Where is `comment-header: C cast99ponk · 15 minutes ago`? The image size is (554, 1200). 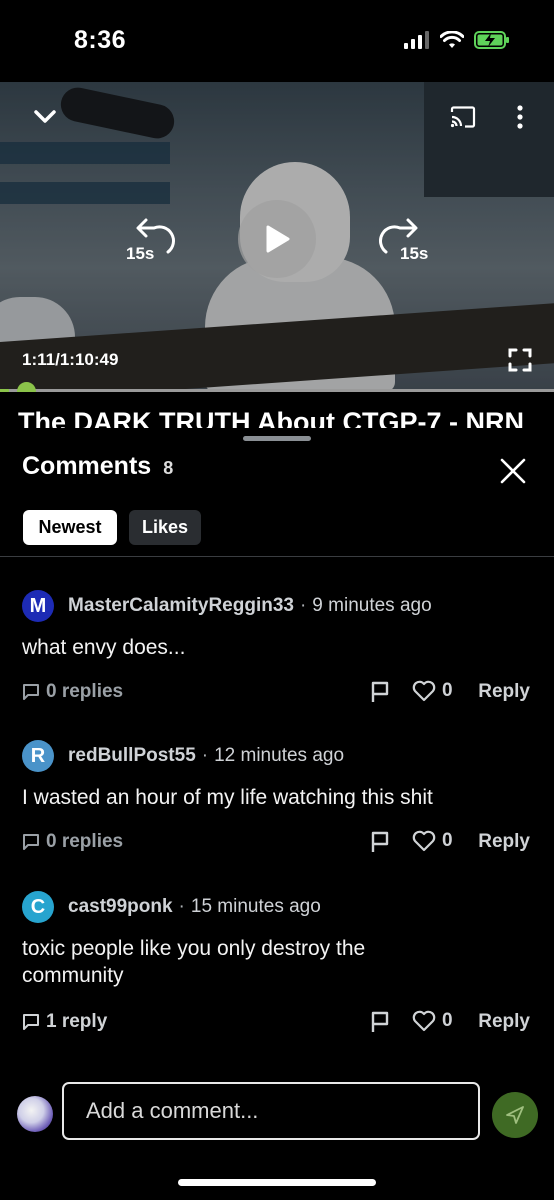
comment-header: C cast99ponk · 15 minutes ago is located at coordinates (277, 907).